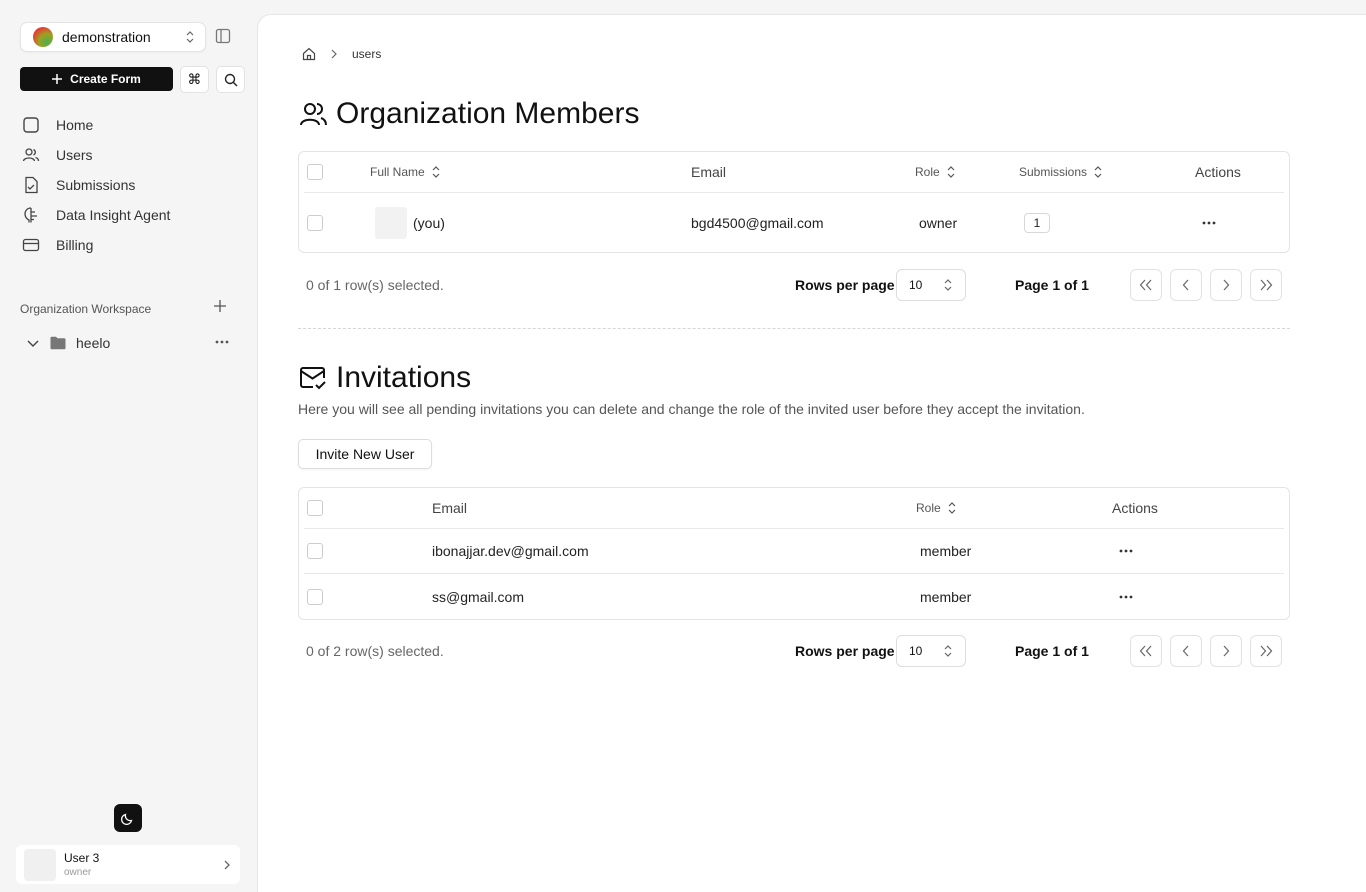 The height and width of the screenshot is (892, 1366). What do you see at coordinates (75, 125) in the screenshot?
I see `sidebar-item-label: Home` at bounding box center [75, 125].